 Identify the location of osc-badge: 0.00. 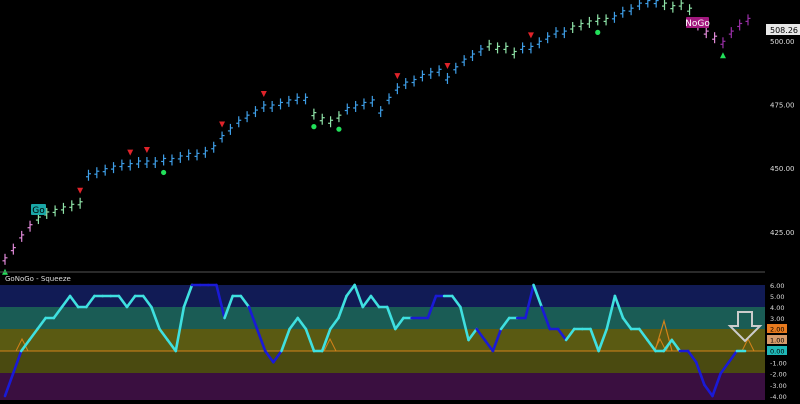
(777, 351).